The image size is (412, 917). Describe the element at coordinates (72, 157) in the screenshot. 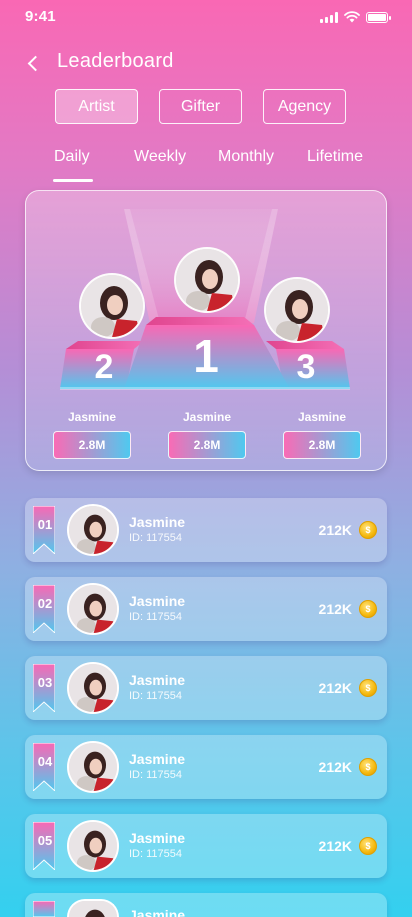

I see `tab-daily: Daily` at that location.